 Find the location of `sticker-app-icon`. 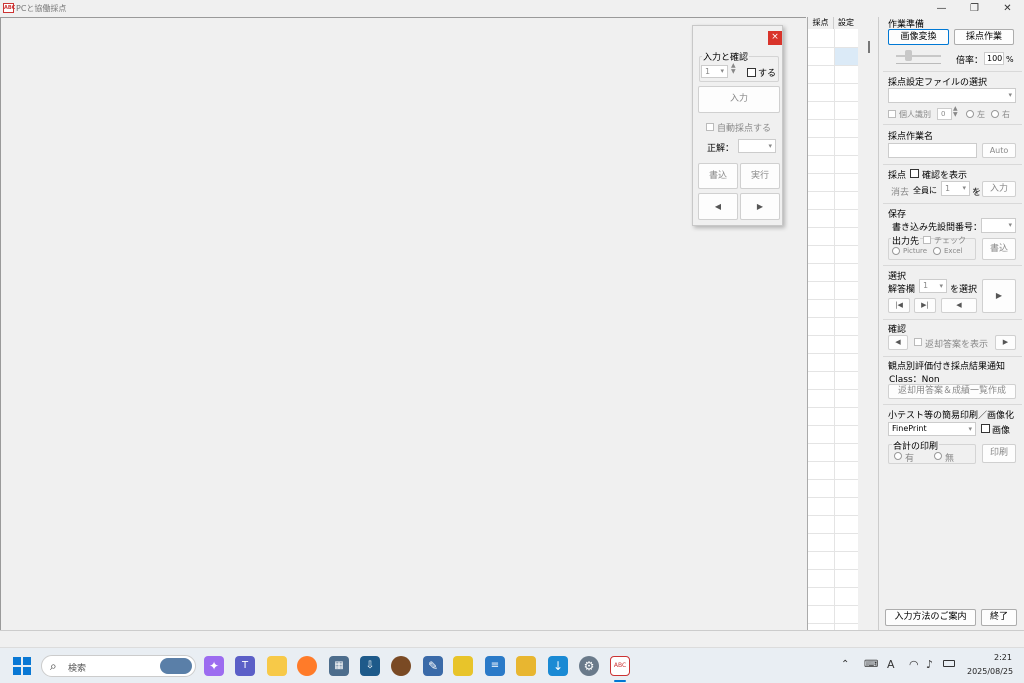

sticker-app-icon is located at coordinates (463, 666).